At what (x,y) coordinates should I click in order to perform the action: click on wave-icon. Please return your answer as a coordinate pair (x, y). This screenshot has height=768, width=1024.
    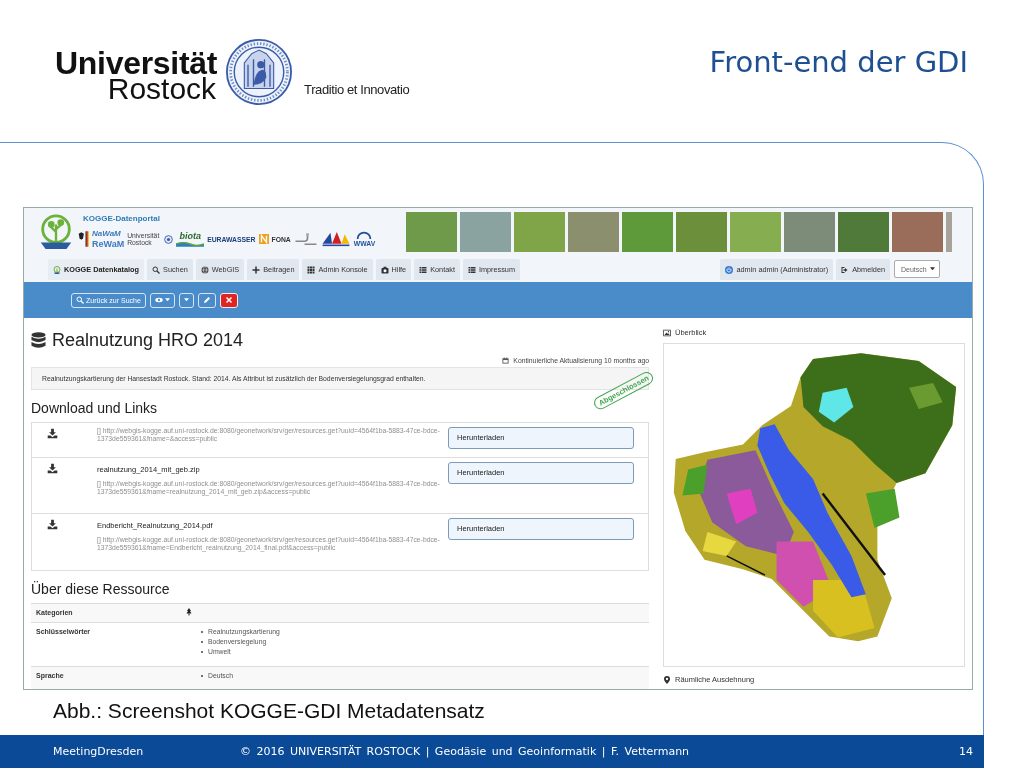
    Looking at the image, I should click on (190, 243).